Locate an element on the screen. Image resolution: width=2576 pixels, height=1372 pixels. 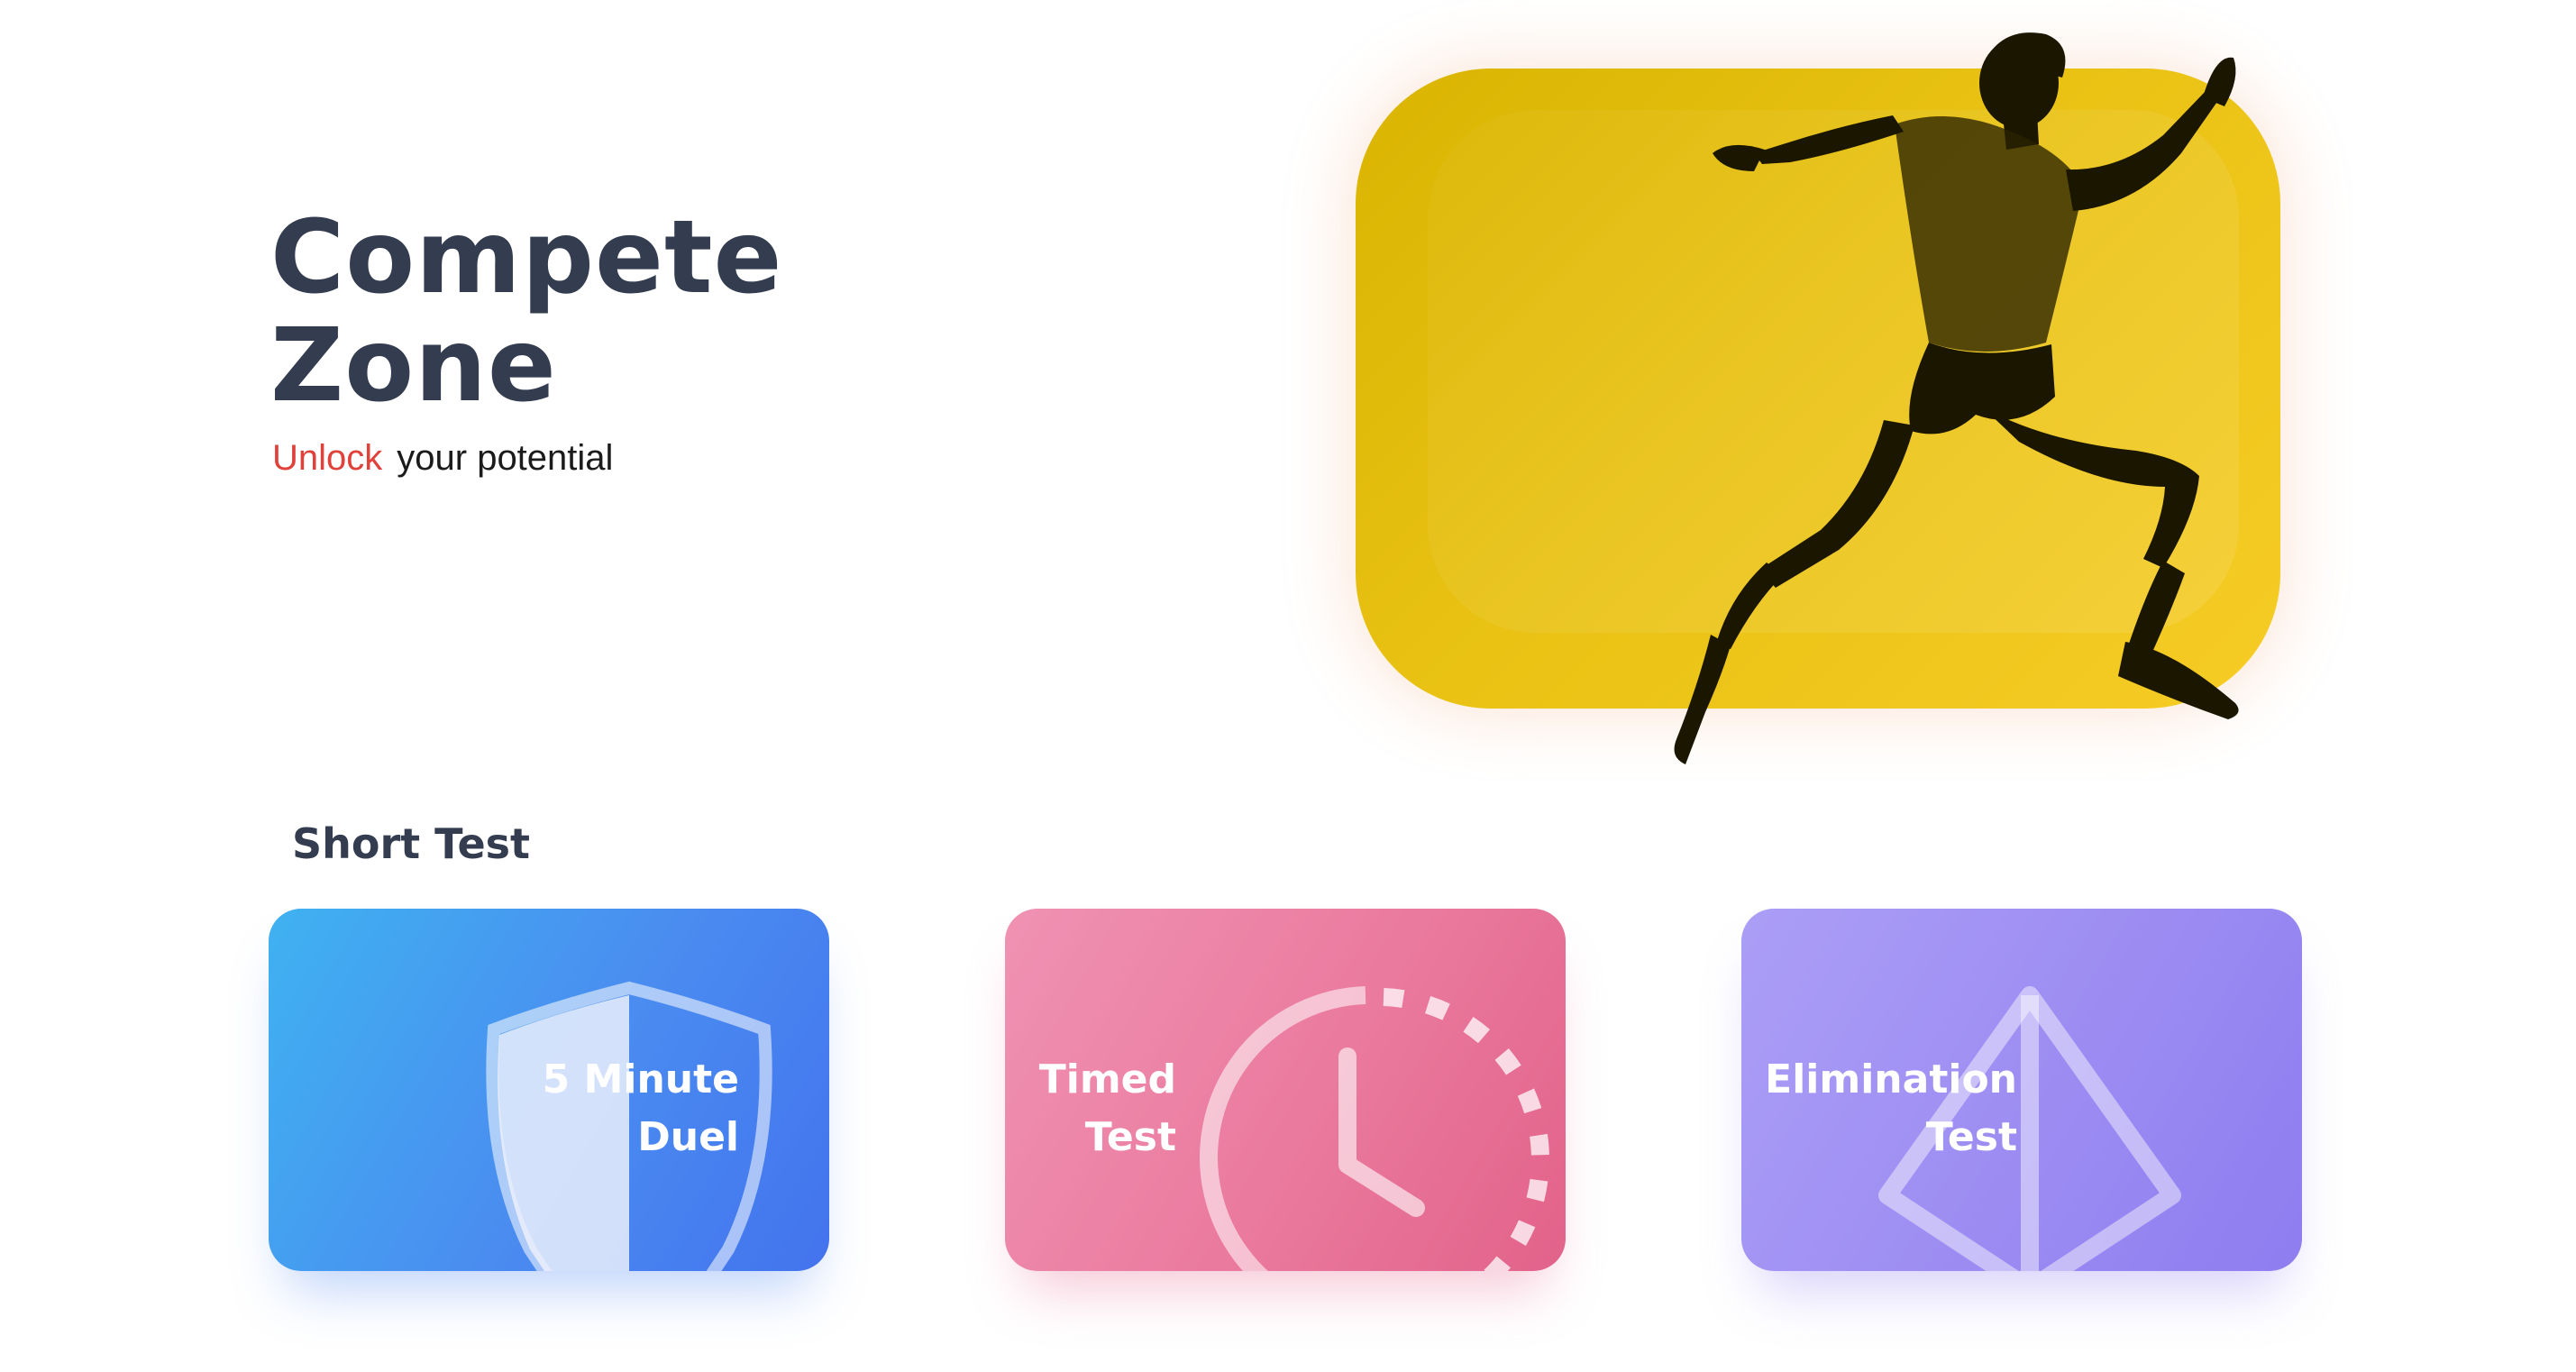
timed-test-label: Timed Test is located at coordinates (1095, 1108).